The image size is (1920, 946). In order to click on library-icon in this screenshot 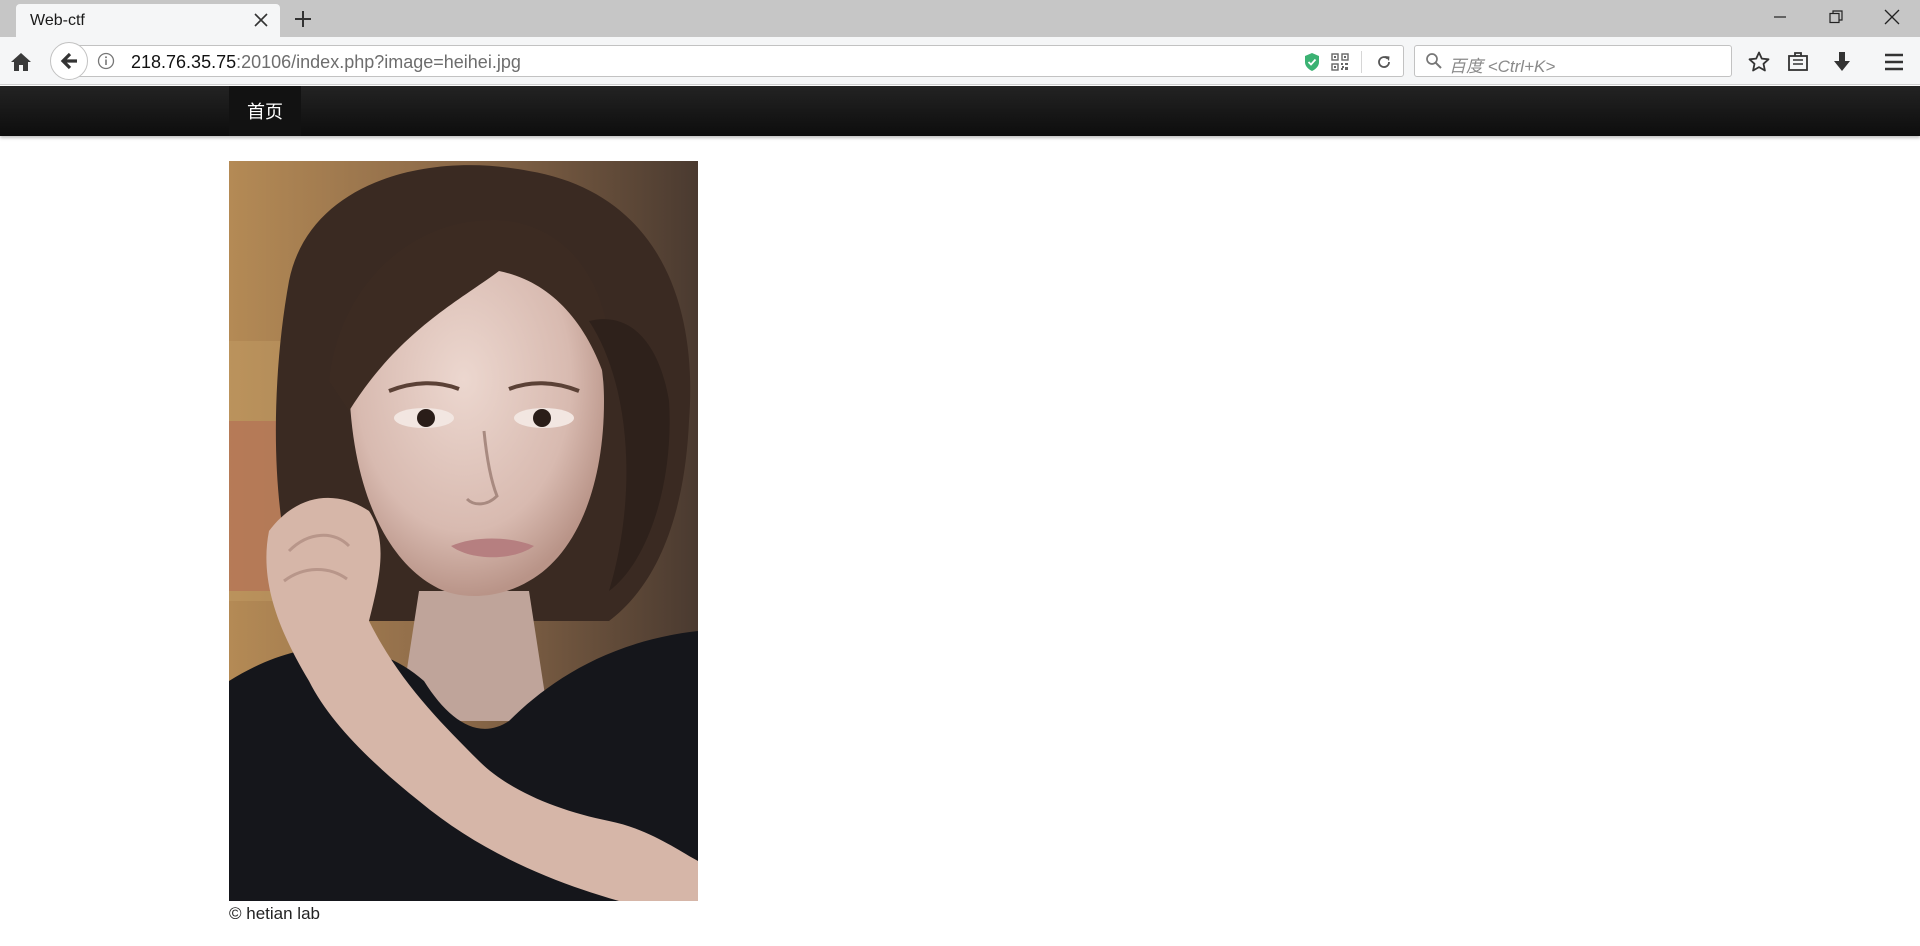, I will do `click(1798, 62)`.